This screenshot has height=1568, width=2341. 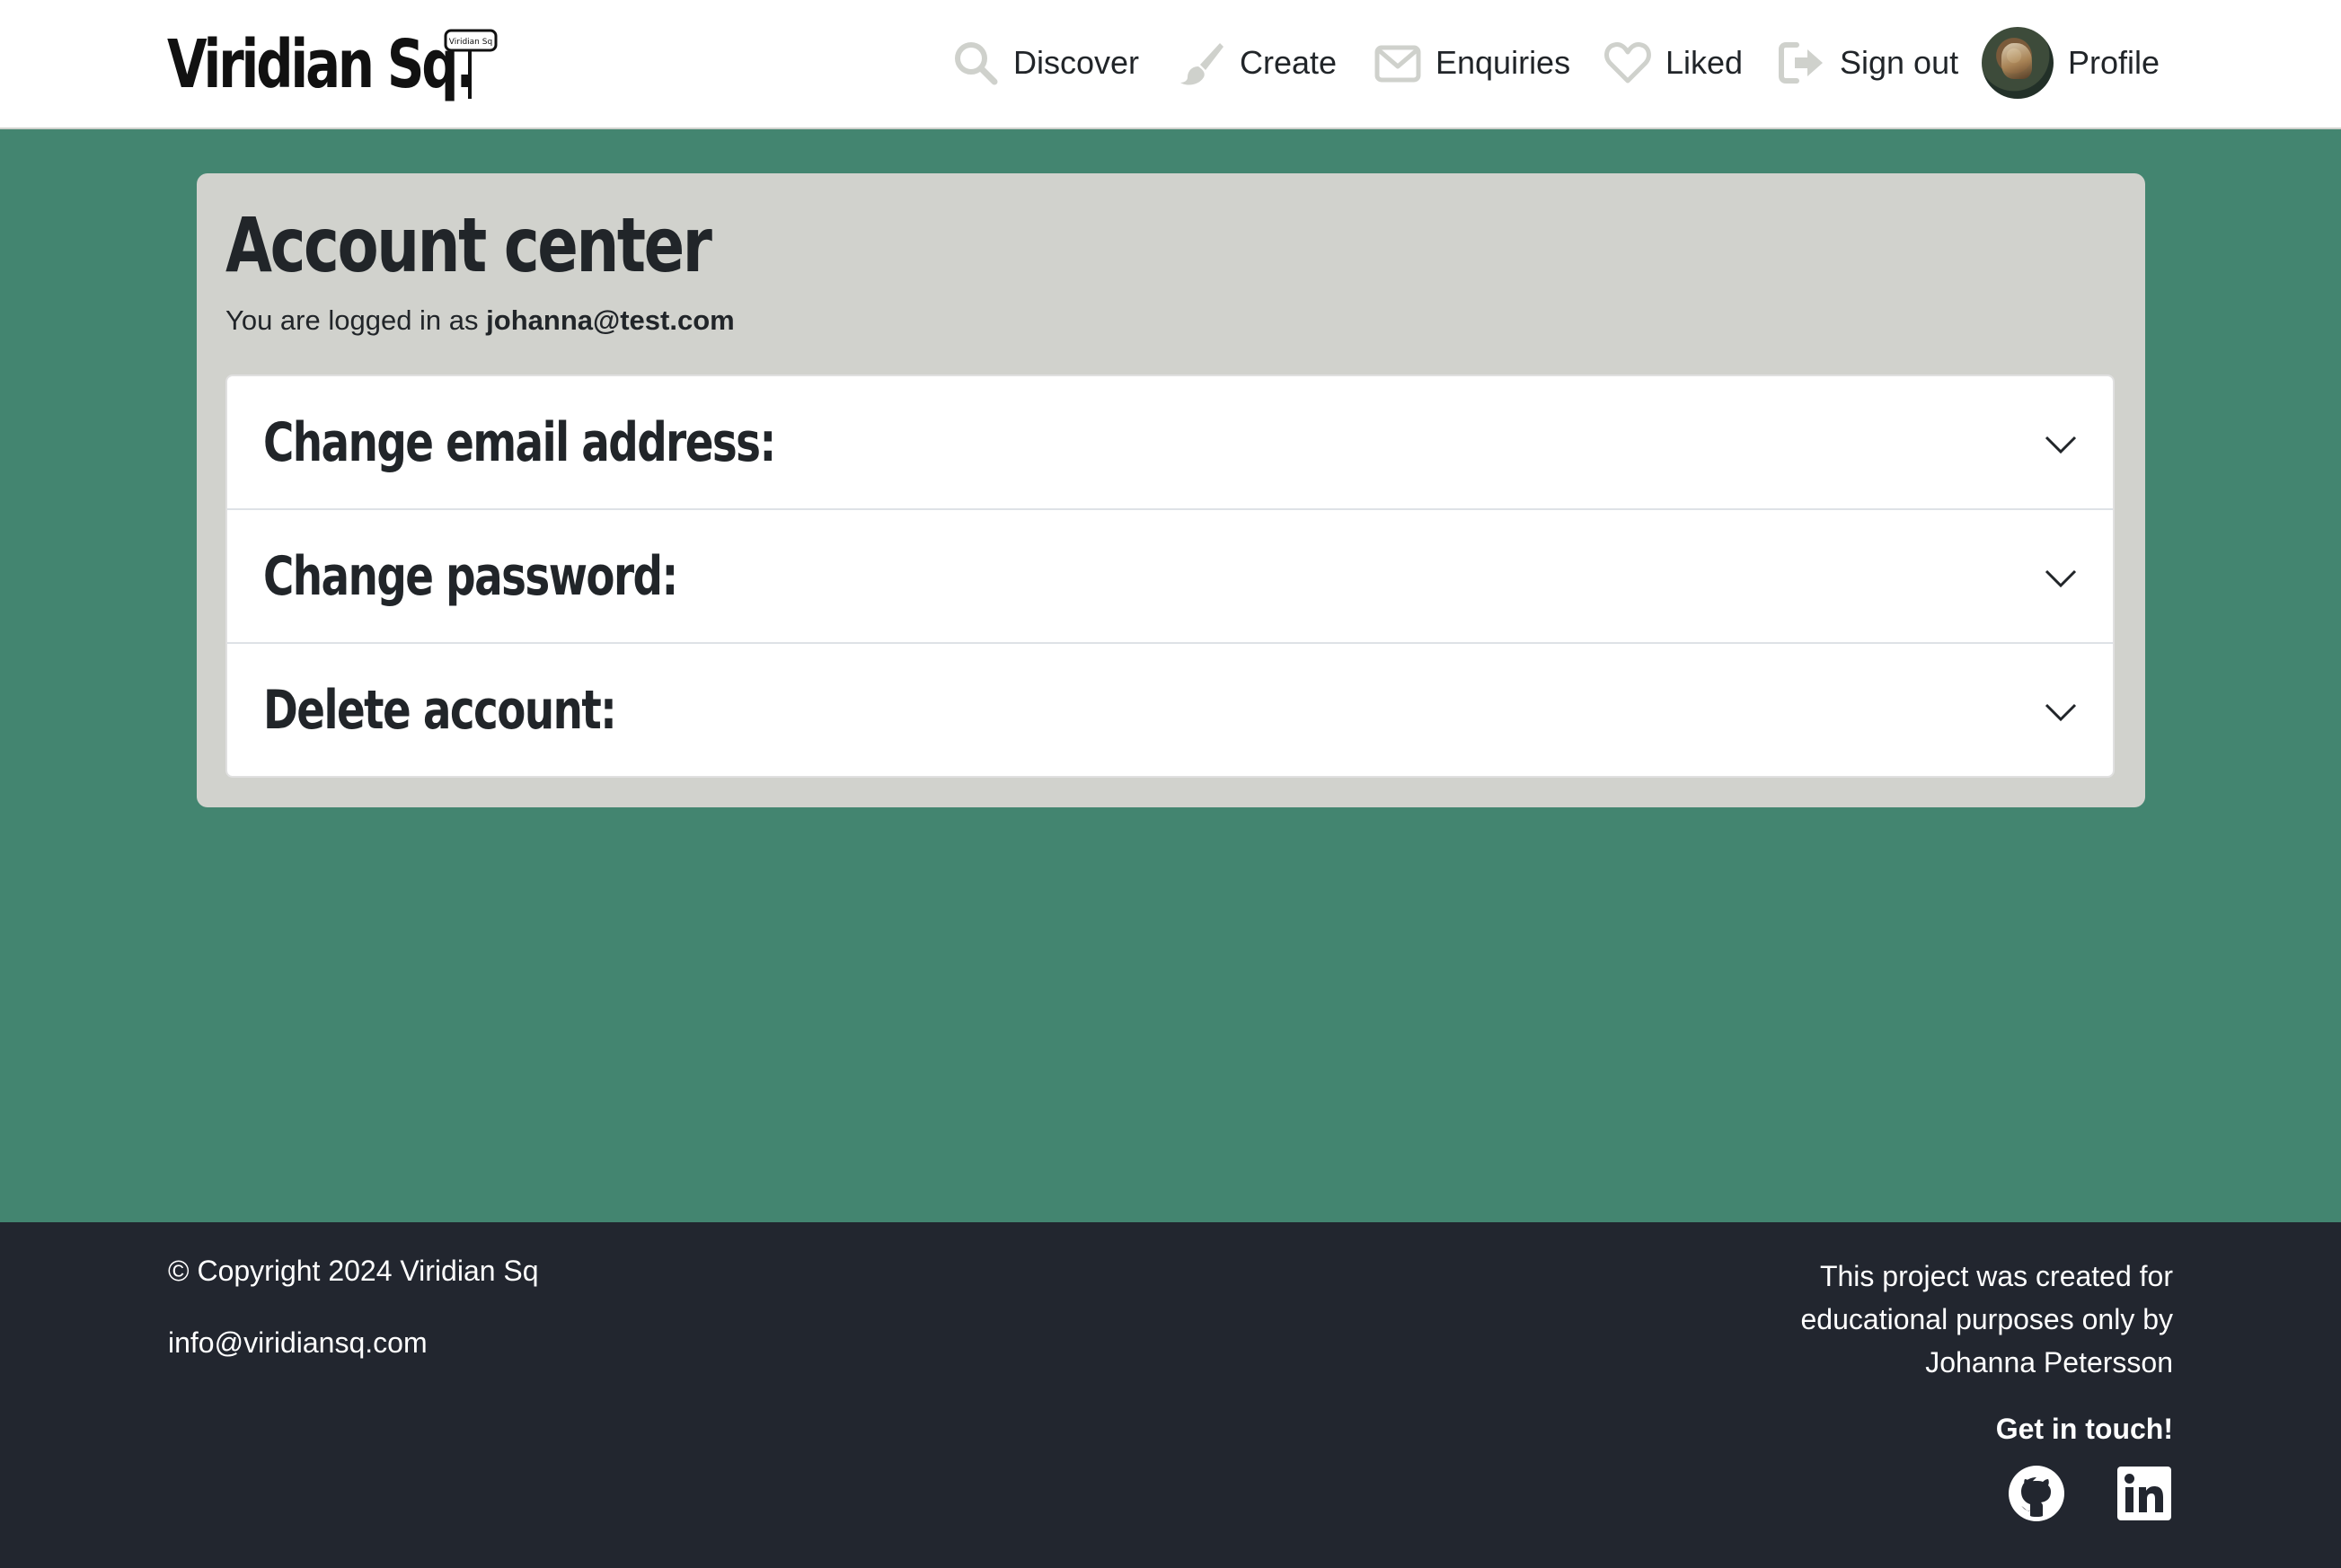 I want to click on logged-in-email: johanna@test.com, so click(x=610, y=320).